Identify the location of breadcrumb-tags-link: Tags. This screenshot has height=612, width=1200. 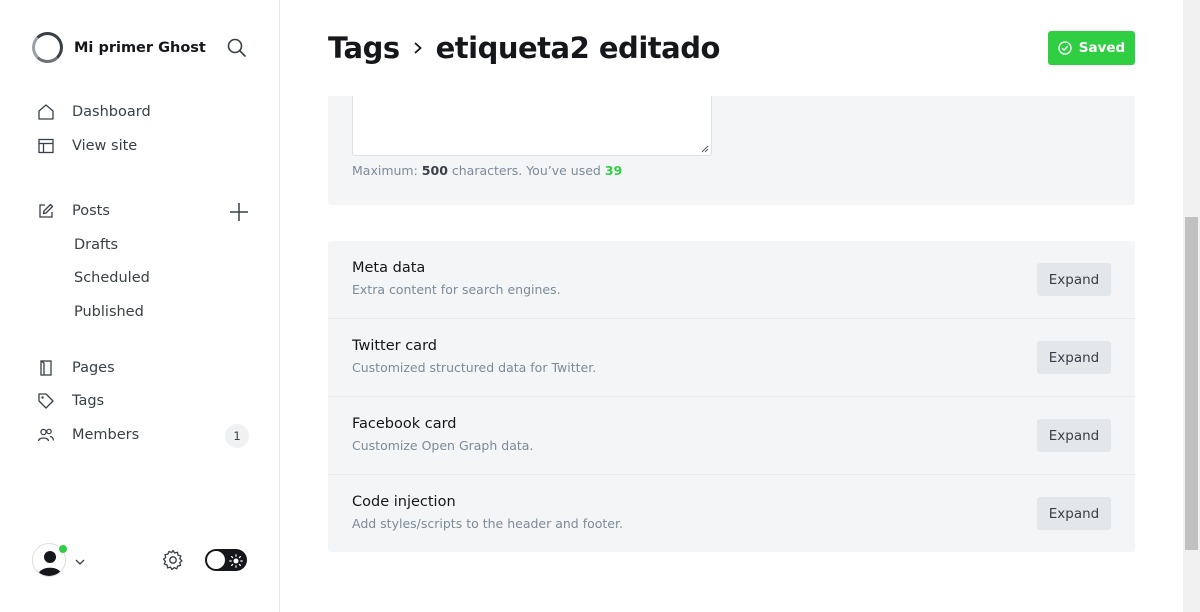
(364, 48).